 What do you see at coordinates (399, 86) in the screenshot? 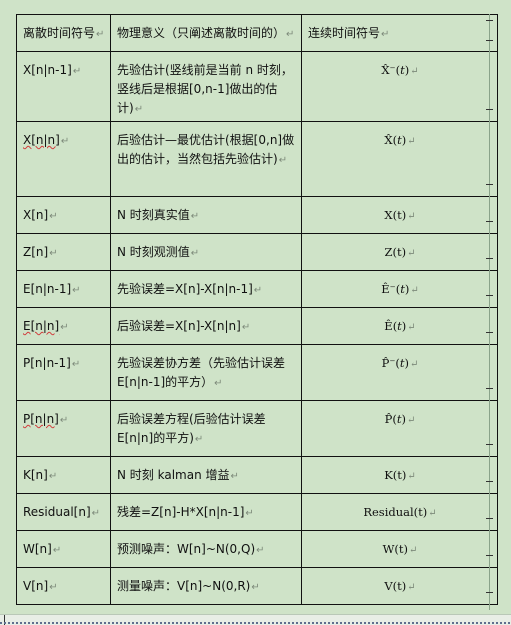
I see `continuous-symbol-cell: X̂⁻(𝑡)↵` at bounding box center [399, 86].